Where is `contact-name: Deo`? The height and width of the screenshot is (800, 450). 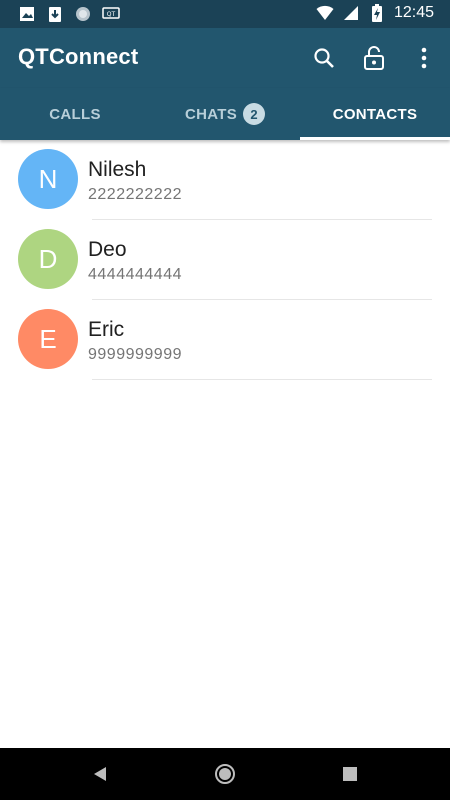
contact-name: Deo is located at coordinates (107, 249).